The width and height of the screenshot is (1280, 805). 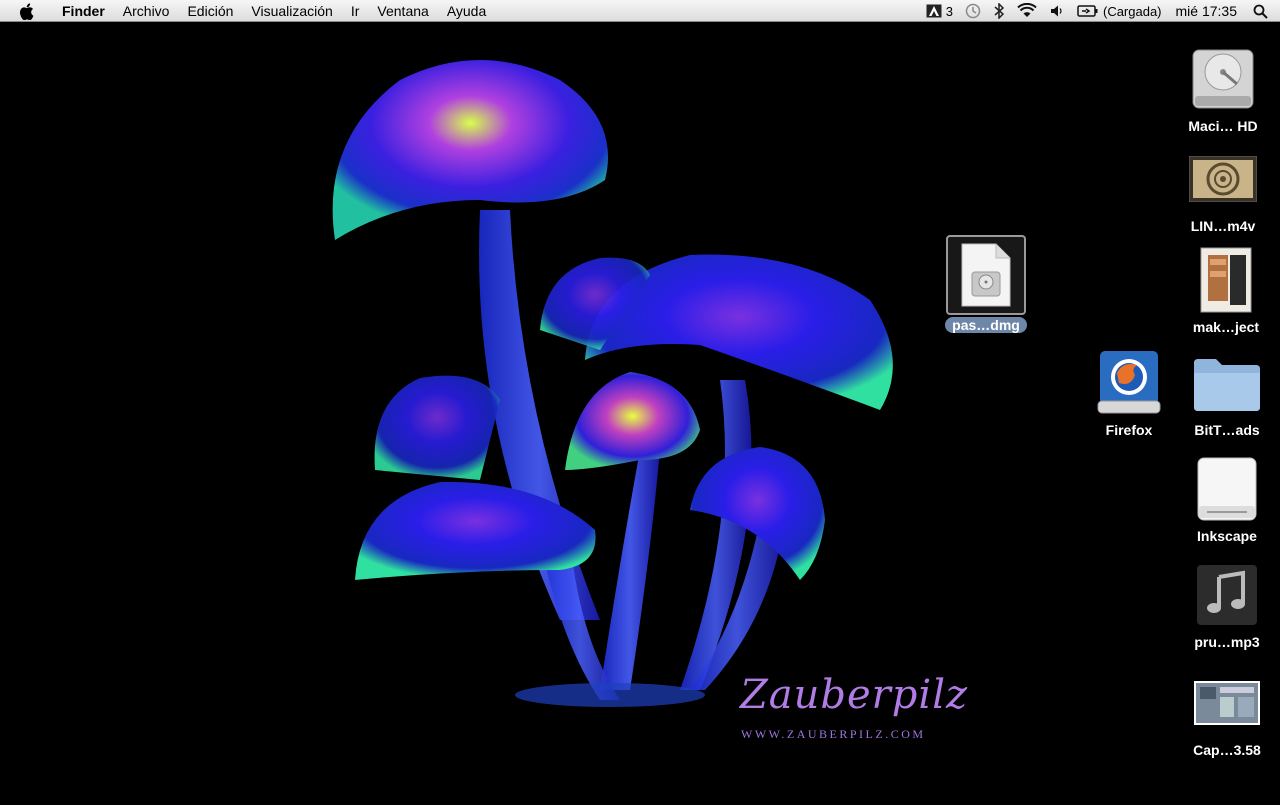 I want to click on menu-visualizacion: Visualización, so click(x=291, y=11).